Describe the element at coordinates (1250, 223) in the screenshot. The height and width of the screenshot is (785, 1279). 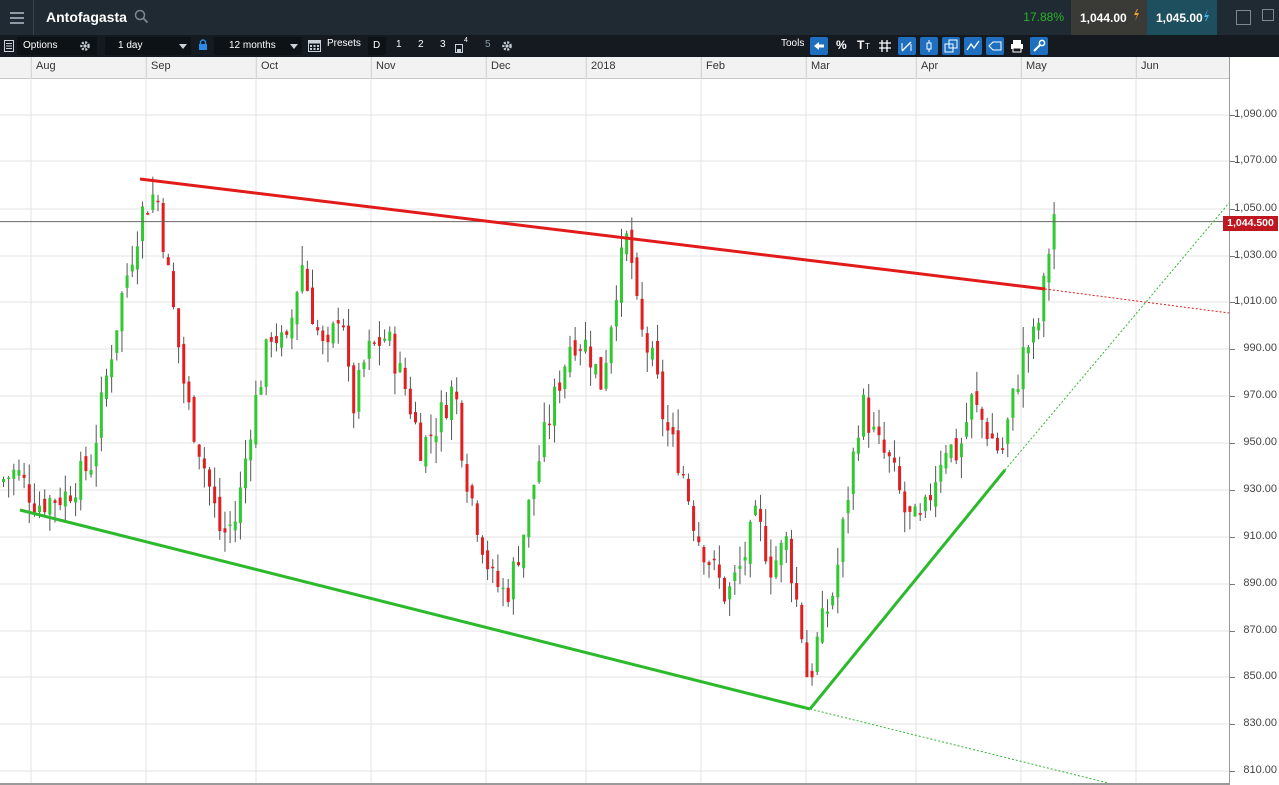
I see `current-price-tag: 1,044.500` at that location.